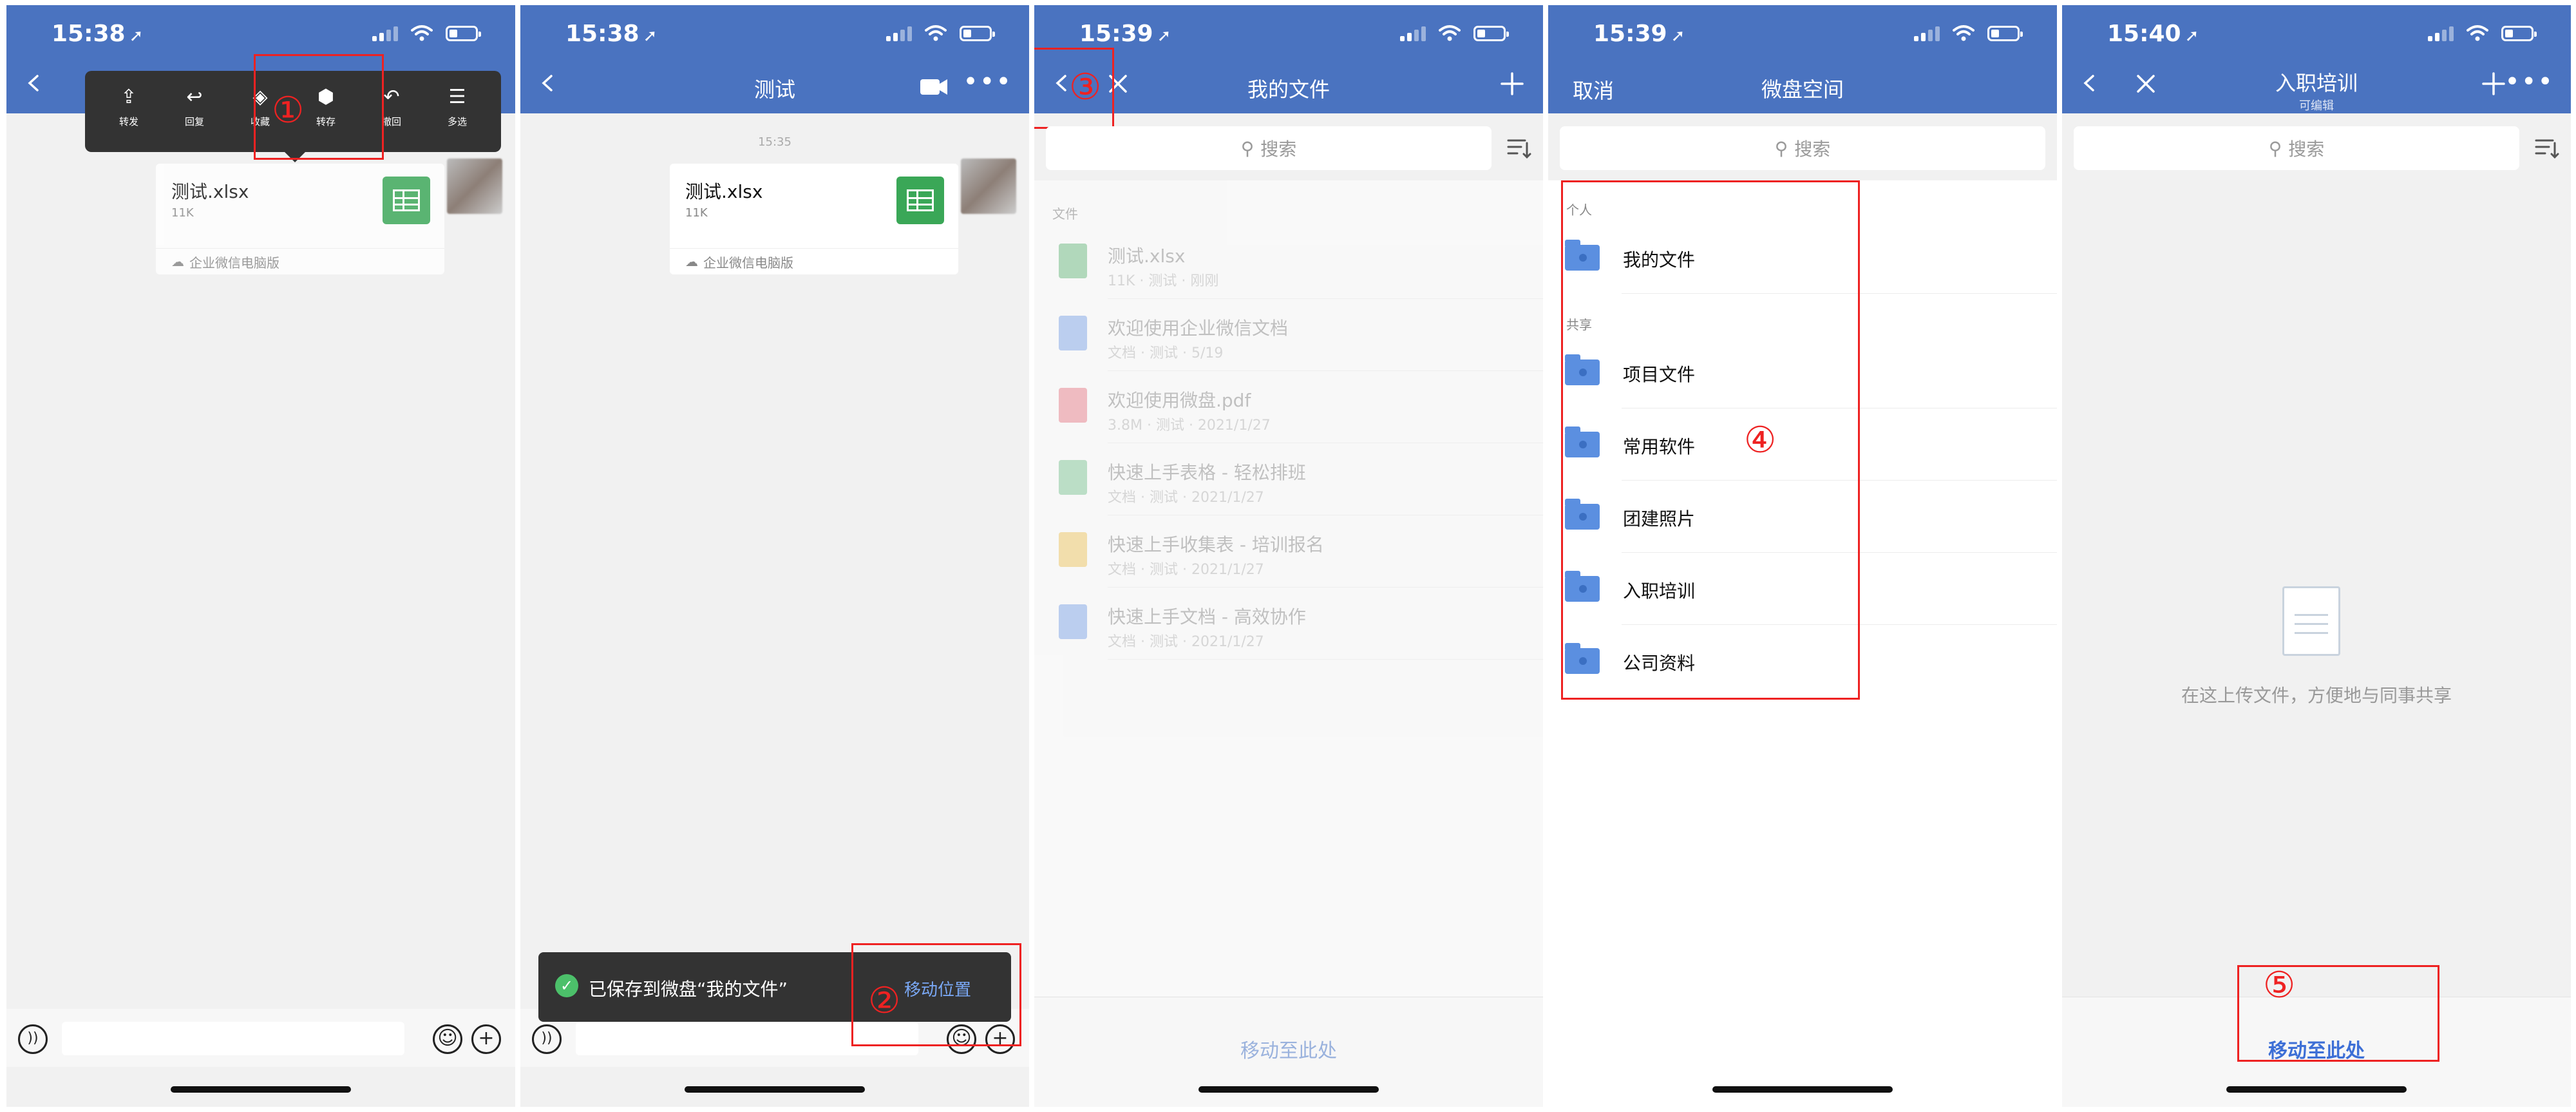 The image size is (2576, 1112). I want to click on row-divider, so click(1325, 659).